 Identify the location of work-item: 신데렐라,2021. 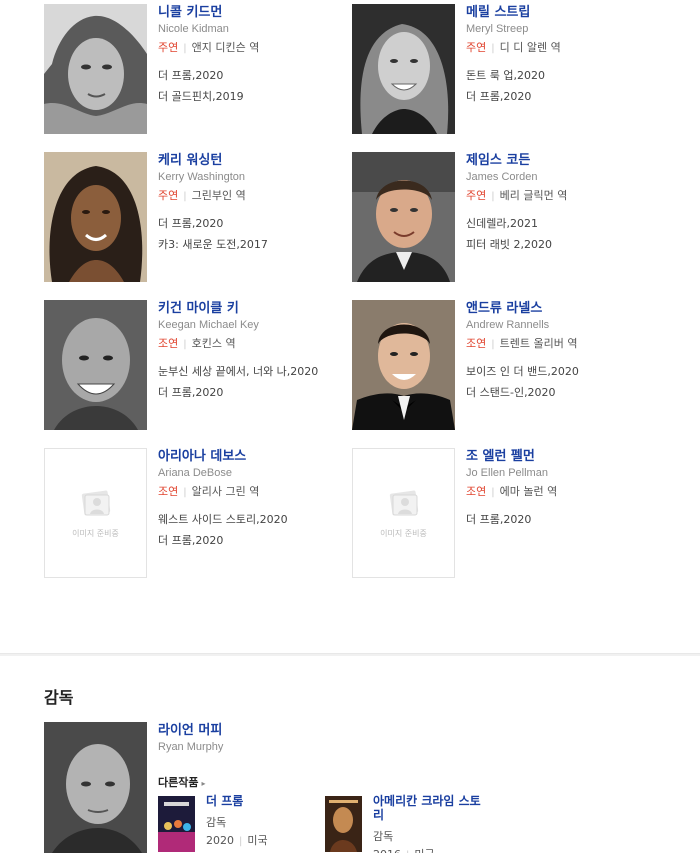
(571, 223).